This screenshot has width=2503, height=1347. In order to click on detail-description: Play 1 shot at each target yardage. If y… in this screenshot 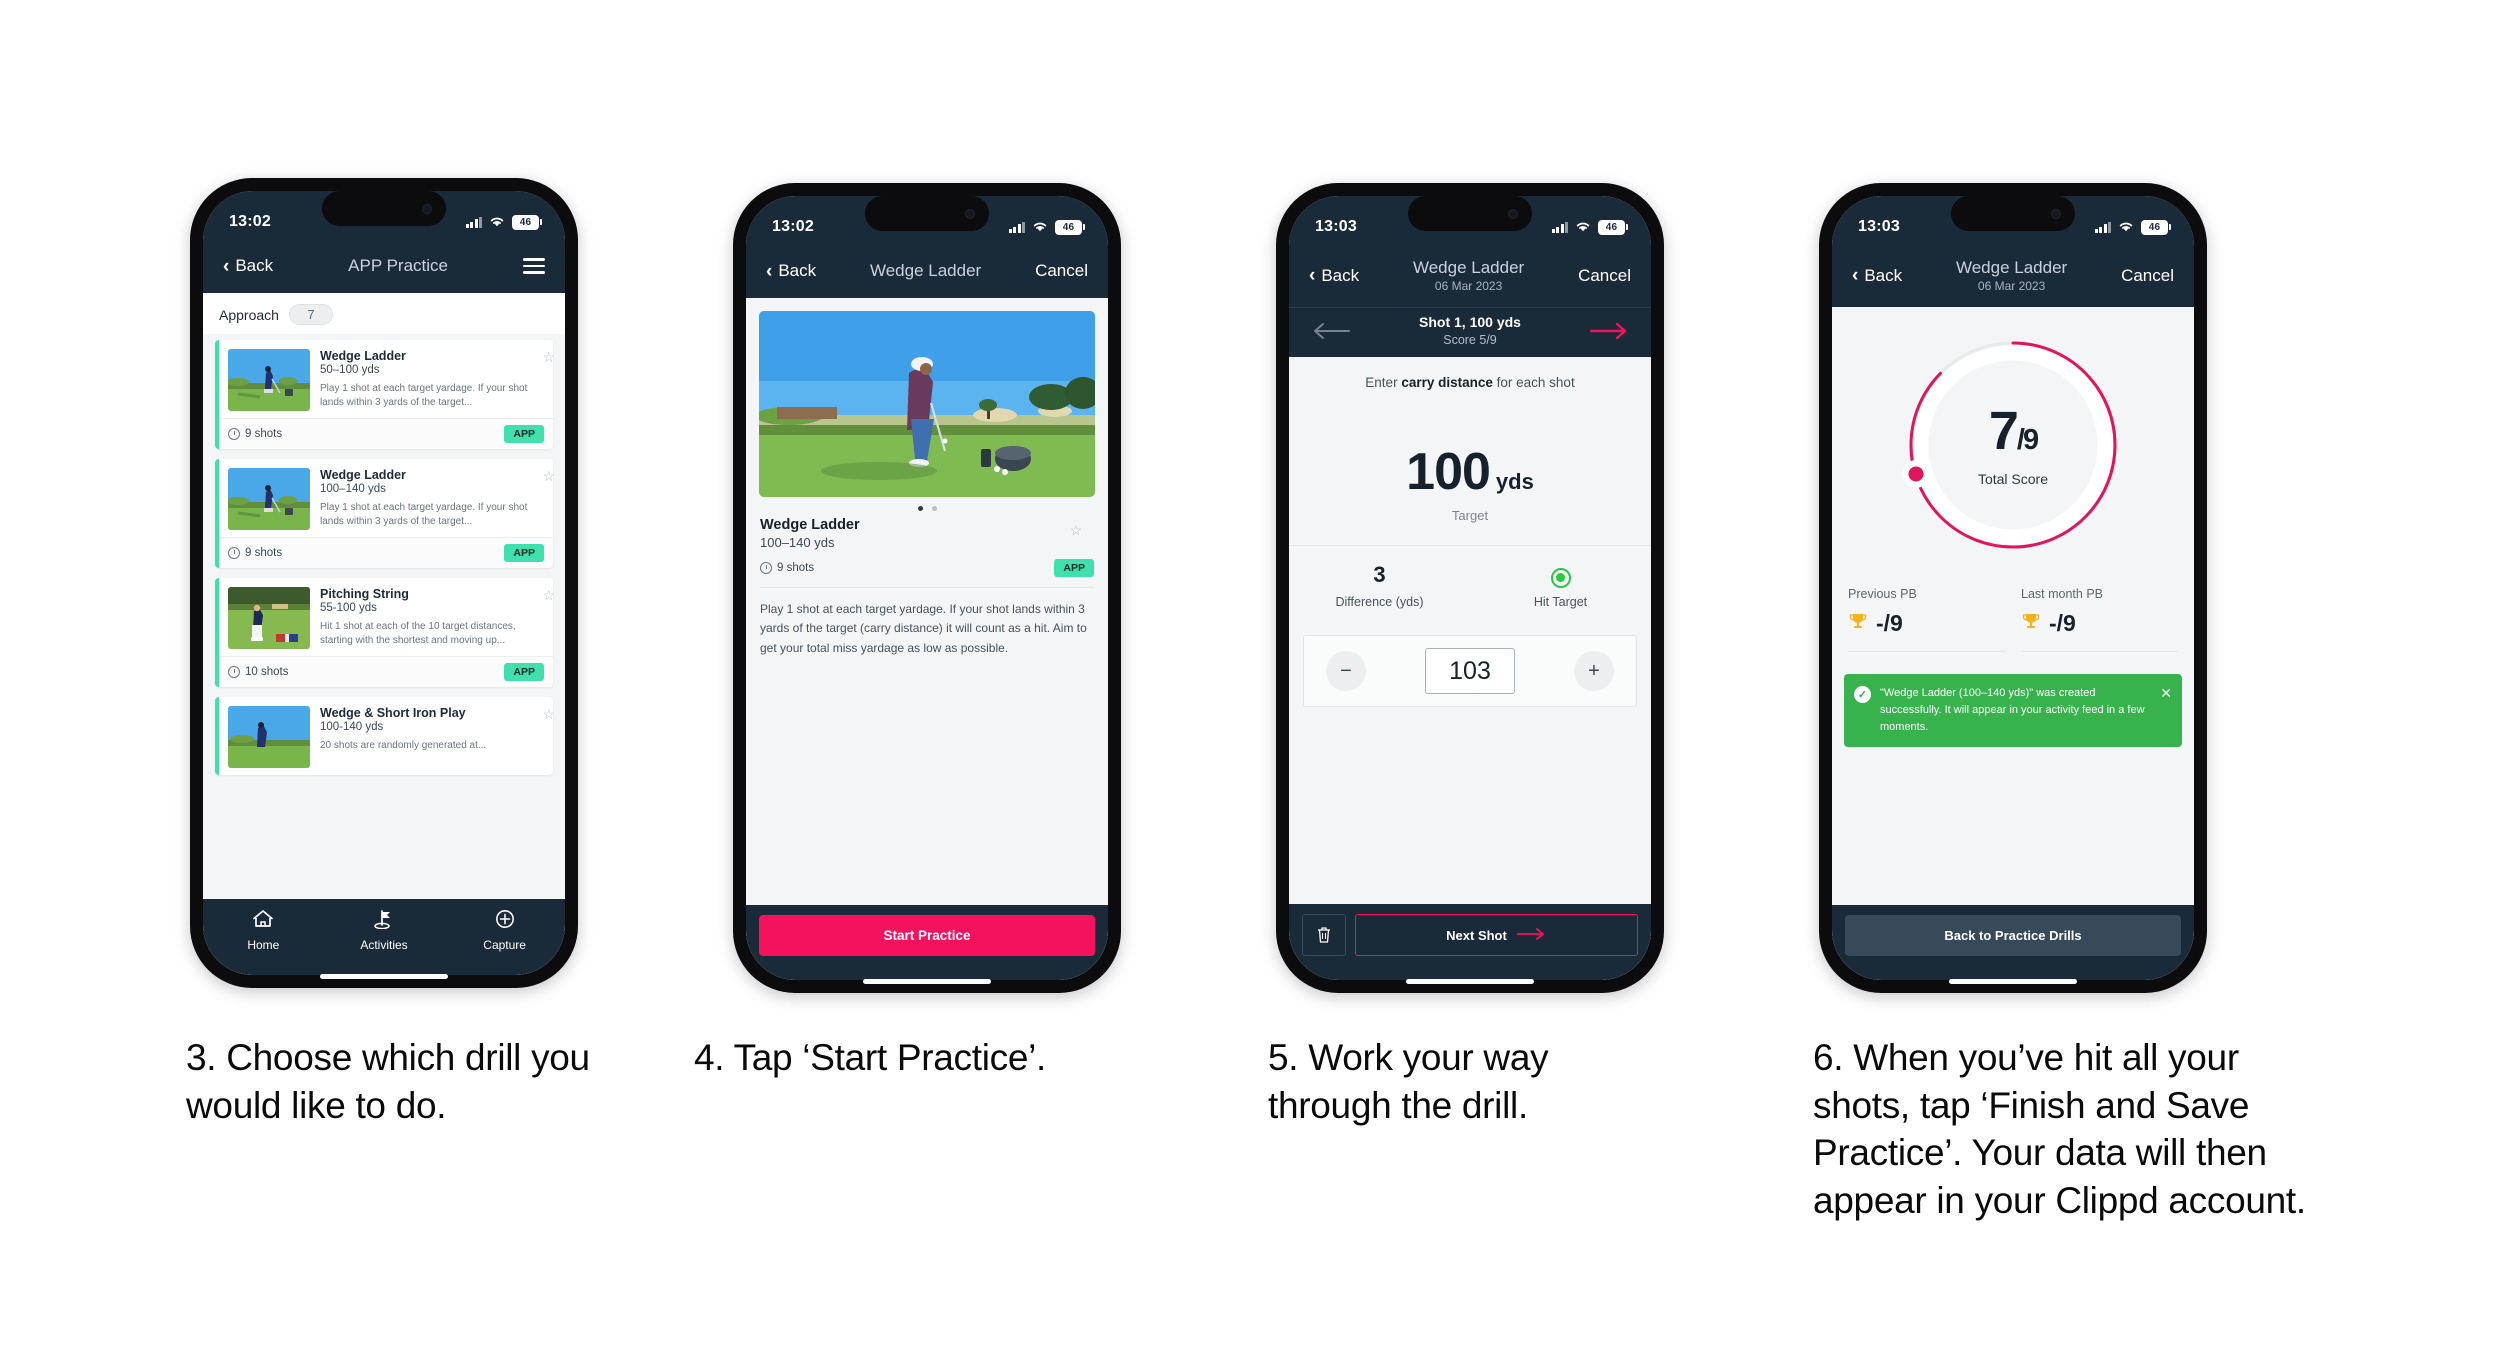, I will do `click(923, 628)`.